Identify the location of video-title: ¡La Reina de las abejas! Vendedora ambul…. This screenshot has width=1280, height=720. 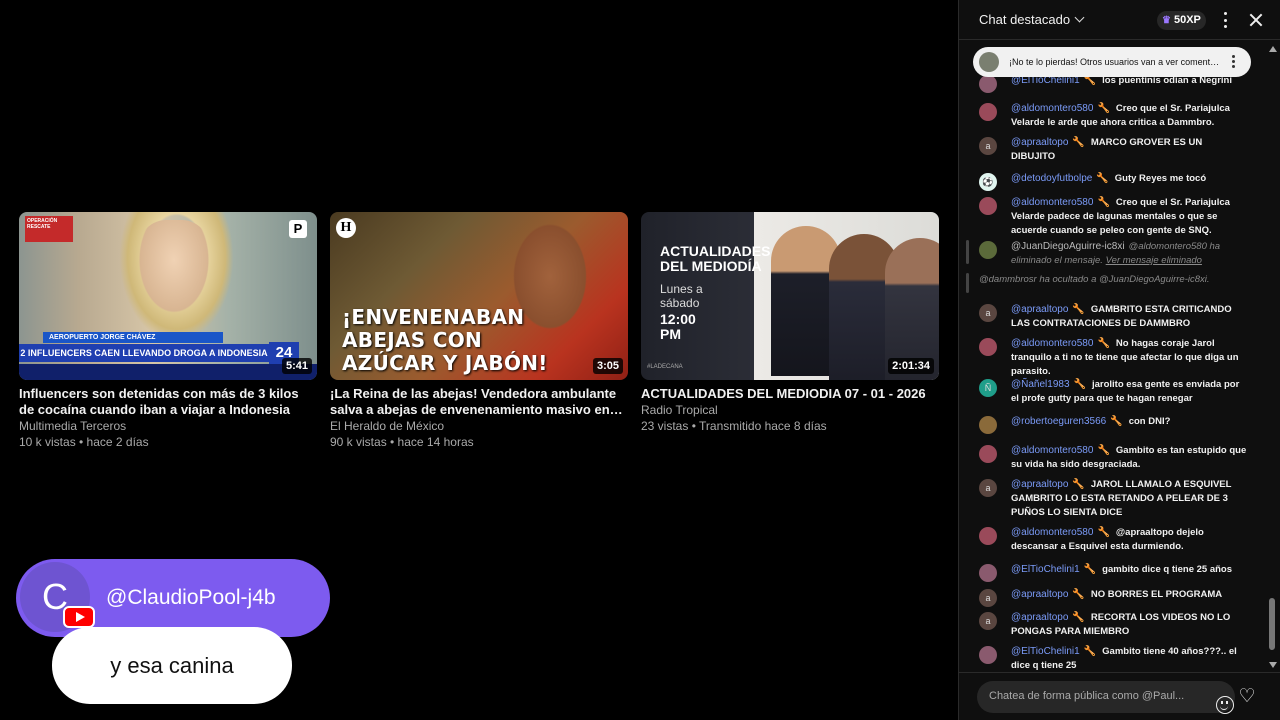
(479, 402).